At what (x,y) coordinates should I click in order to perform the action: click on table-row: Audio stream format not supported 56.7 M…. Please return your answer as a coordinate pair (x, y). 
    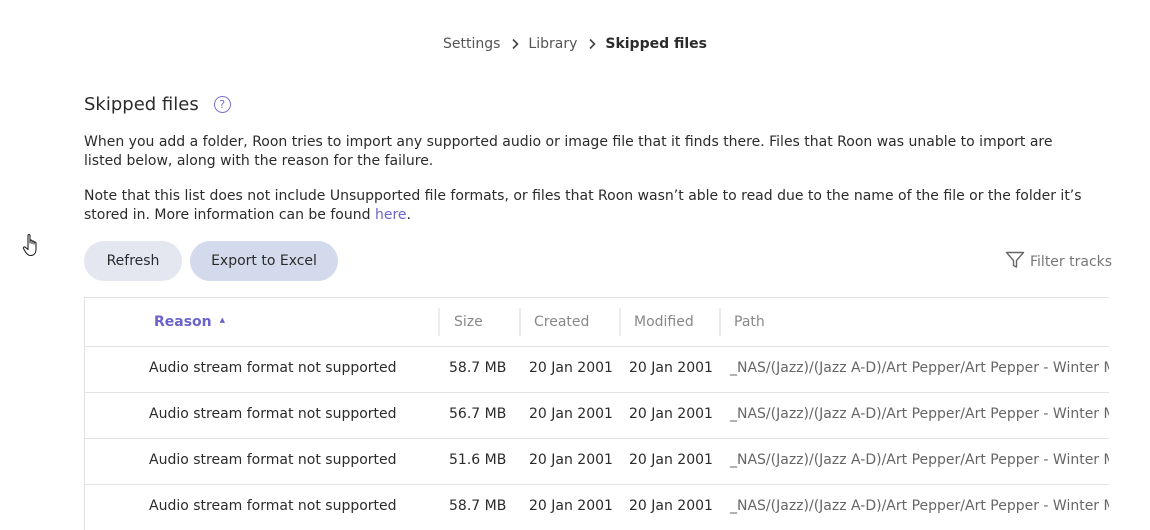
    Looking at the image, I should click on (597, 416).